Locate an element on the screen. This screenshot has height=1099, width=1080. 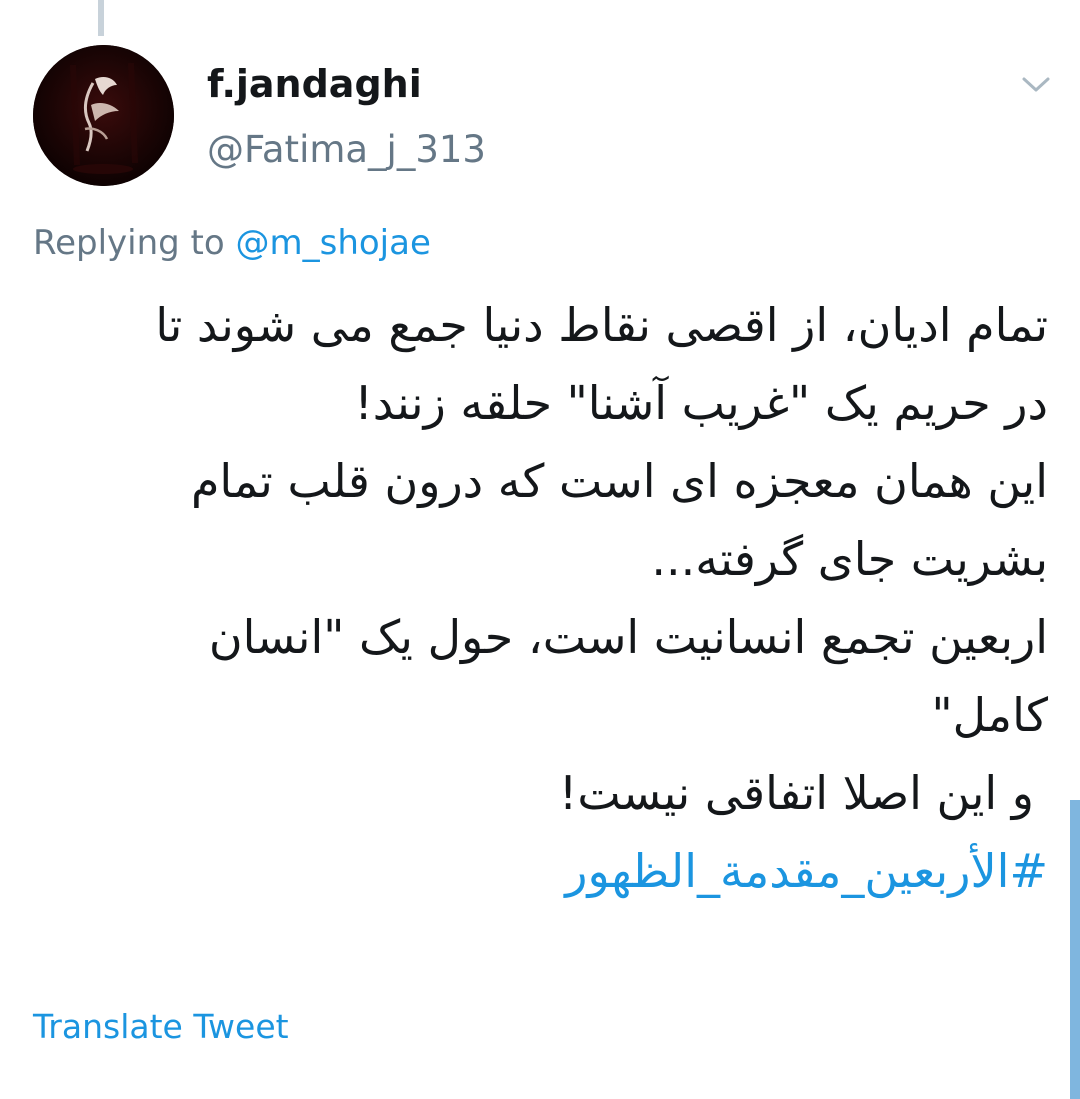
thread-connector-line is located at coordinates (101, 18).